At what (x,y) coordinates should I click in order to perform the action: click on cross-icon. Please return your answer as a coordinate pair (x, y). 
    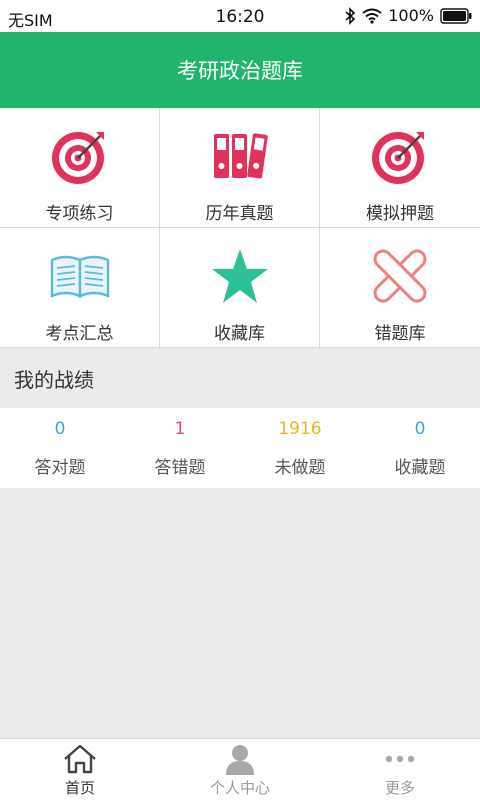
    Looking at the image, I should click on (400, 276).